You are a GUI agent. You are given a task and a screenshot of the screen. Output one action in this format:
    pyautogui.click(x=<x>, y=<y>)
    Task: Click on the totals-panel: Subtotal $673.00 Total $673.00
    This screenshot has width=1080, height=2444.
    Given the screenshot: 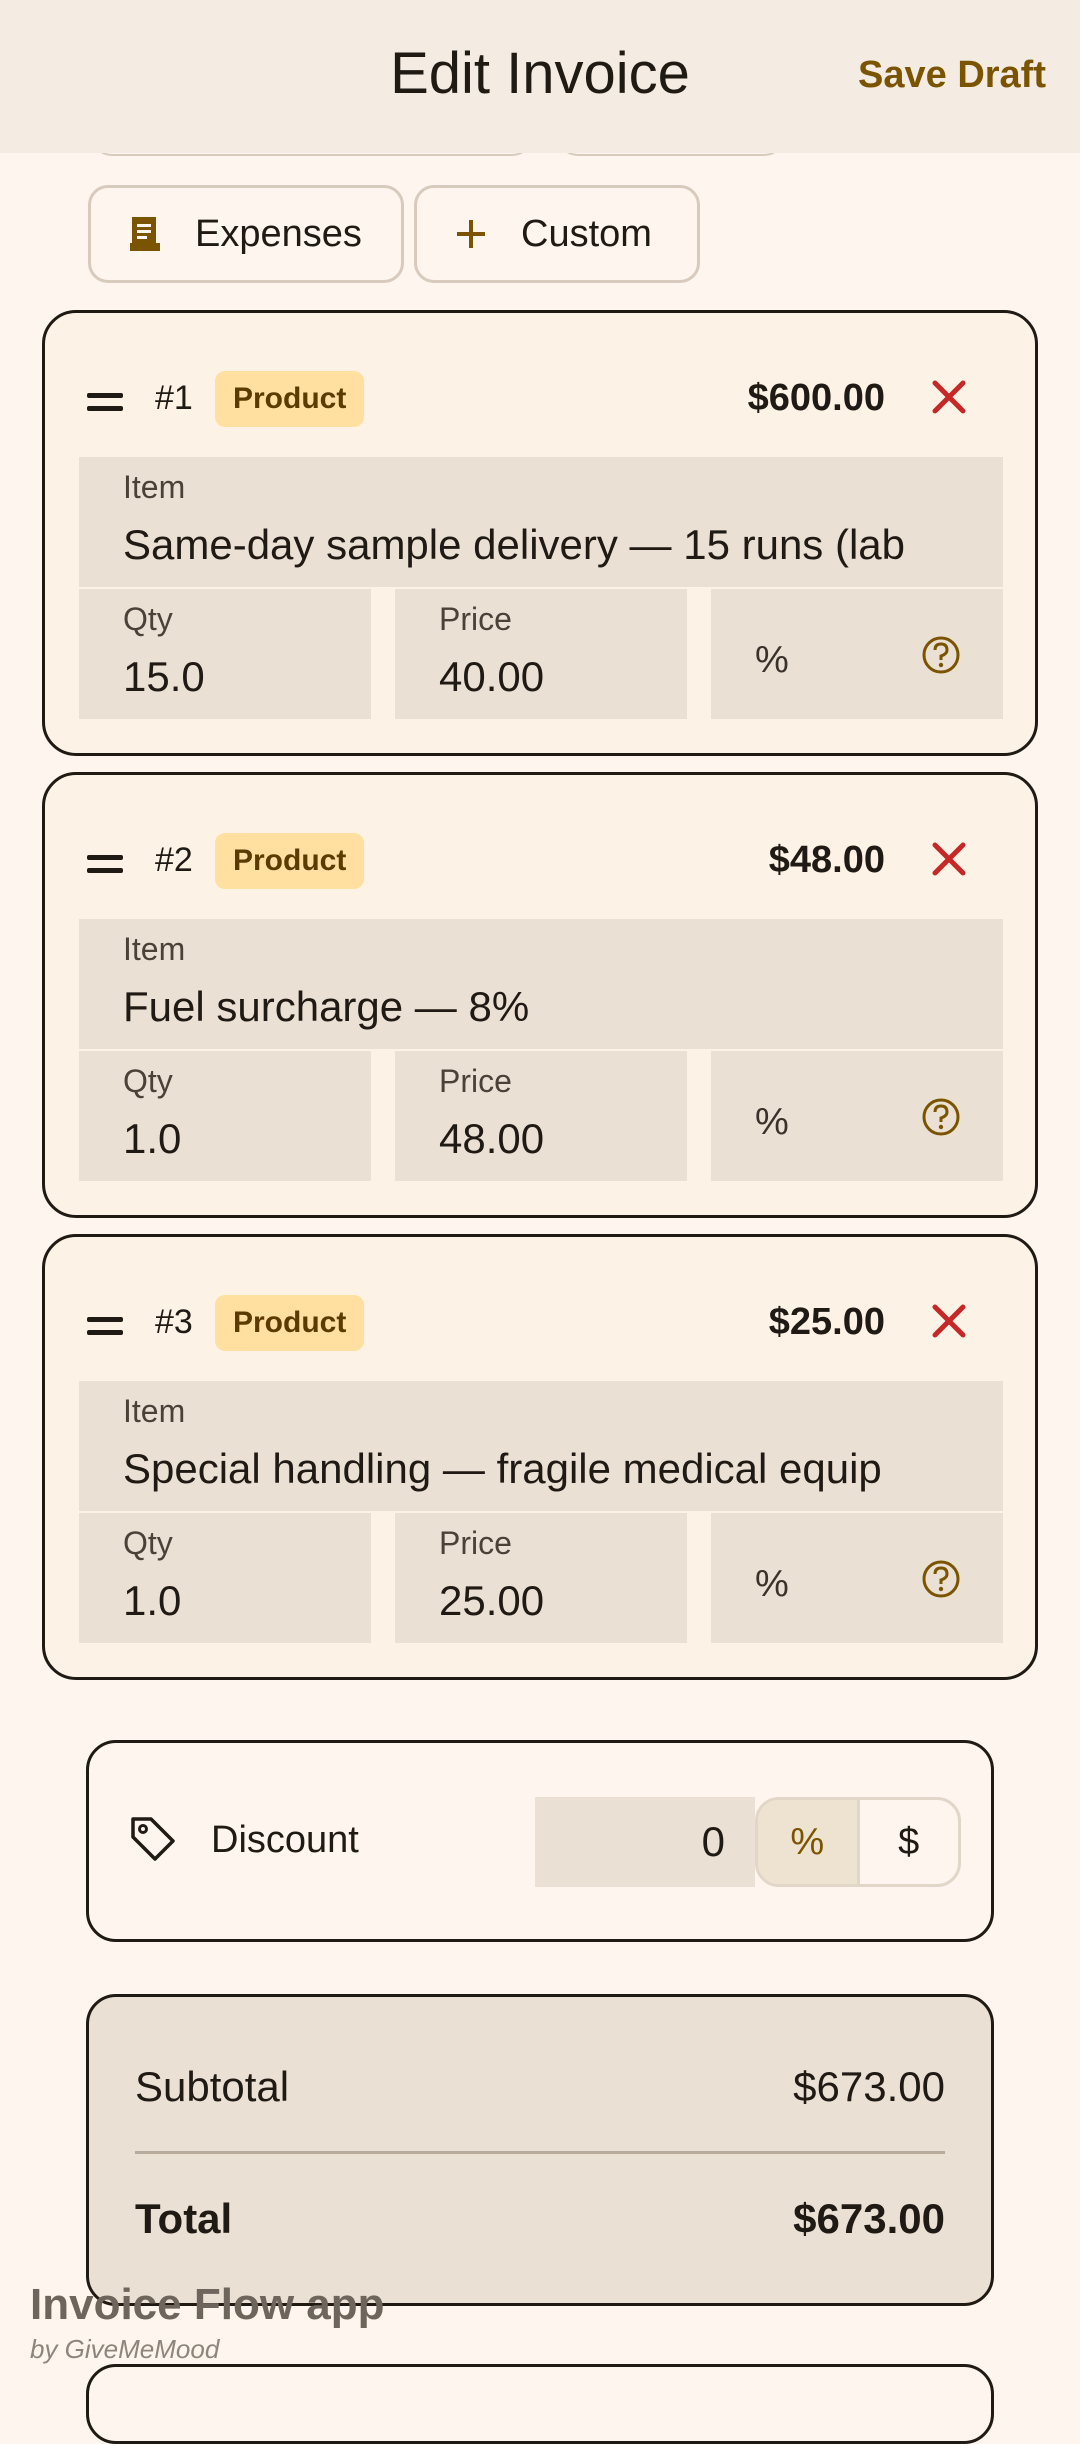 What is the action you would take?
    pyautogui.click(x=540, y=2150)
    